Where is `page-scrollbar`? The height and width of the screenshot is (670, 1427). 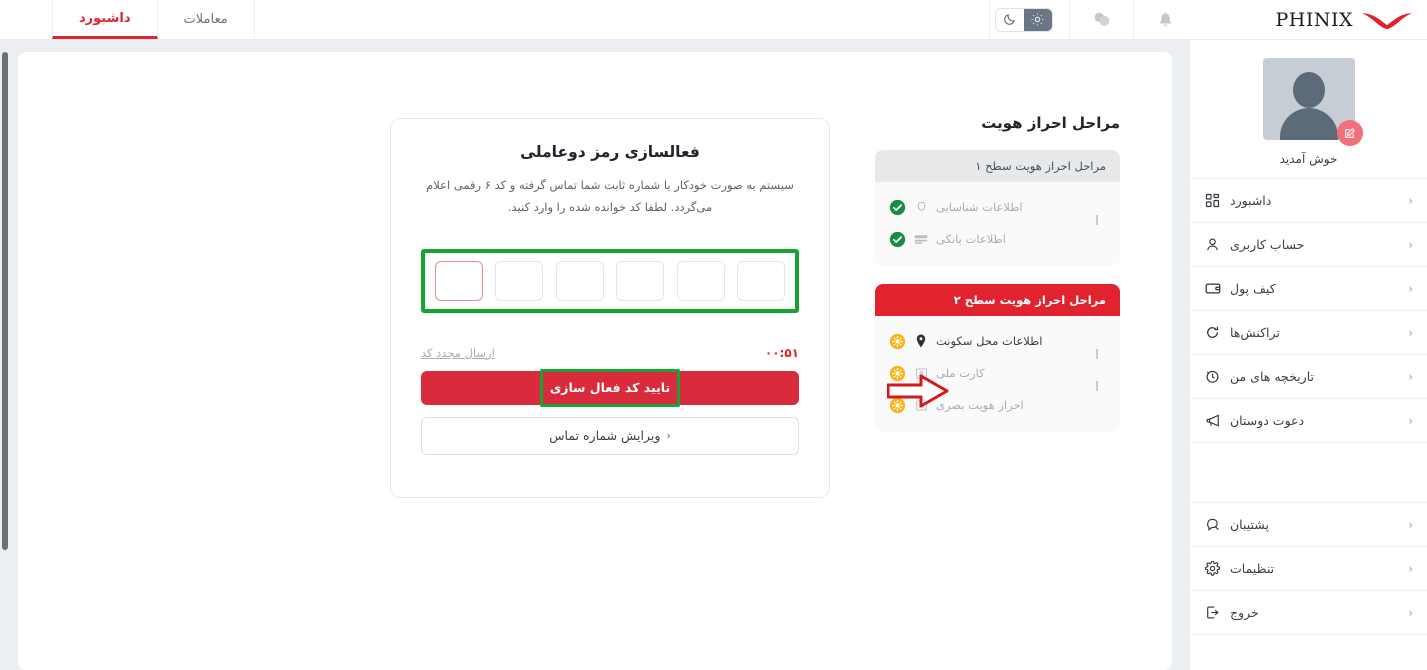
page-scrollbar is located at coordinates (5, 301).